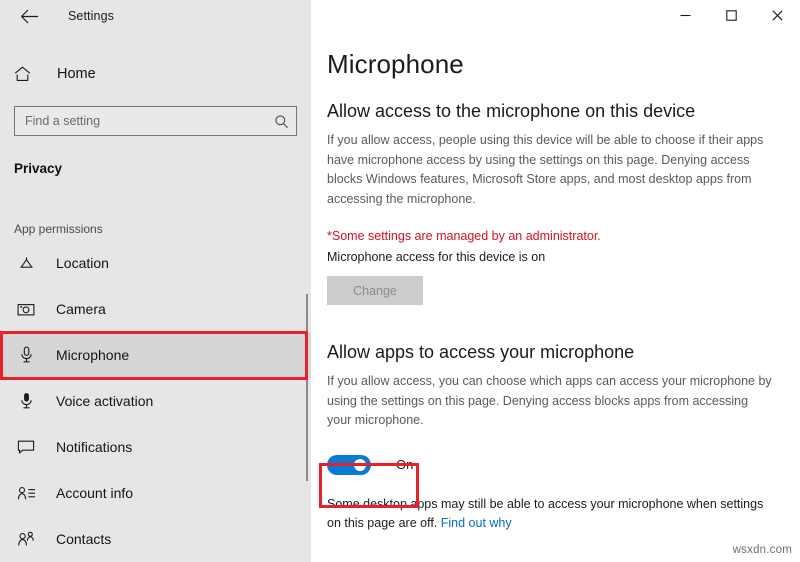 This screenshot has height=562, width=800. What do you see at coordinates (58, 229) in the screenshot?
I see `sidebar-group-label: App permissions` at bounding box center [58, 229].